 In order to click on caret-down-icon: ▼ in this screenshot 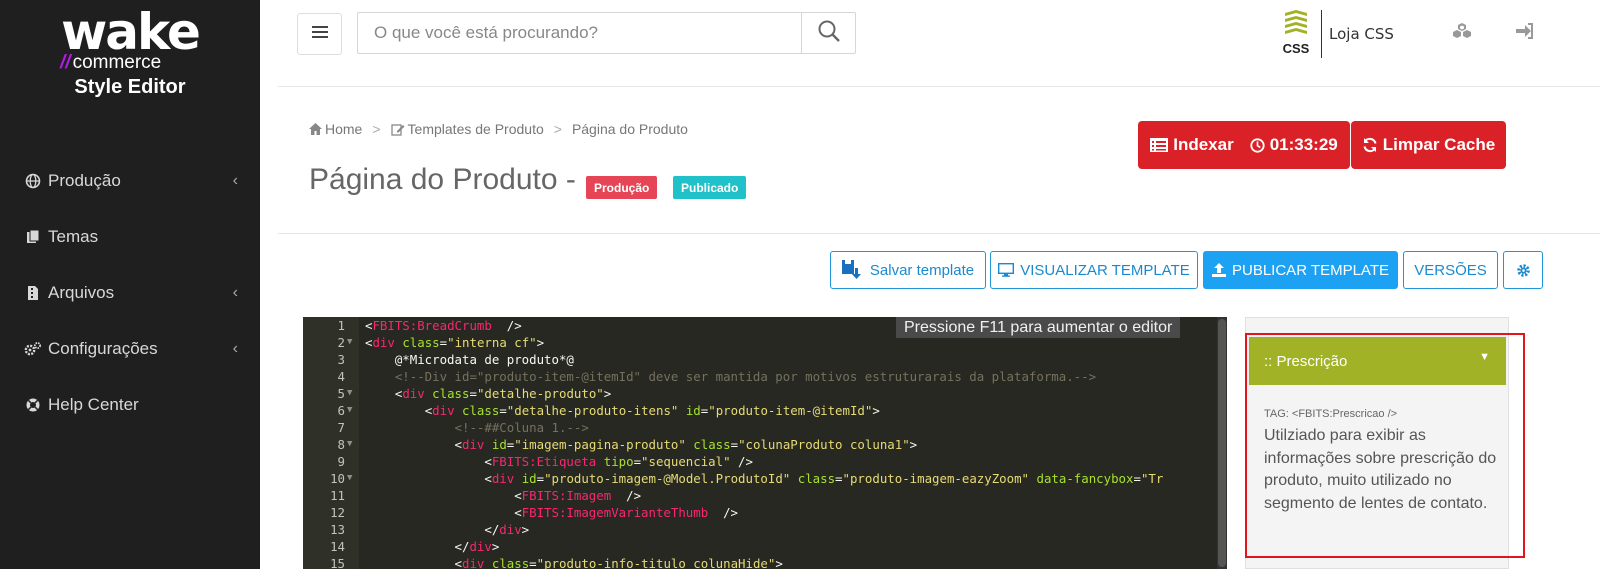, I will do `click(1484, 357)`.